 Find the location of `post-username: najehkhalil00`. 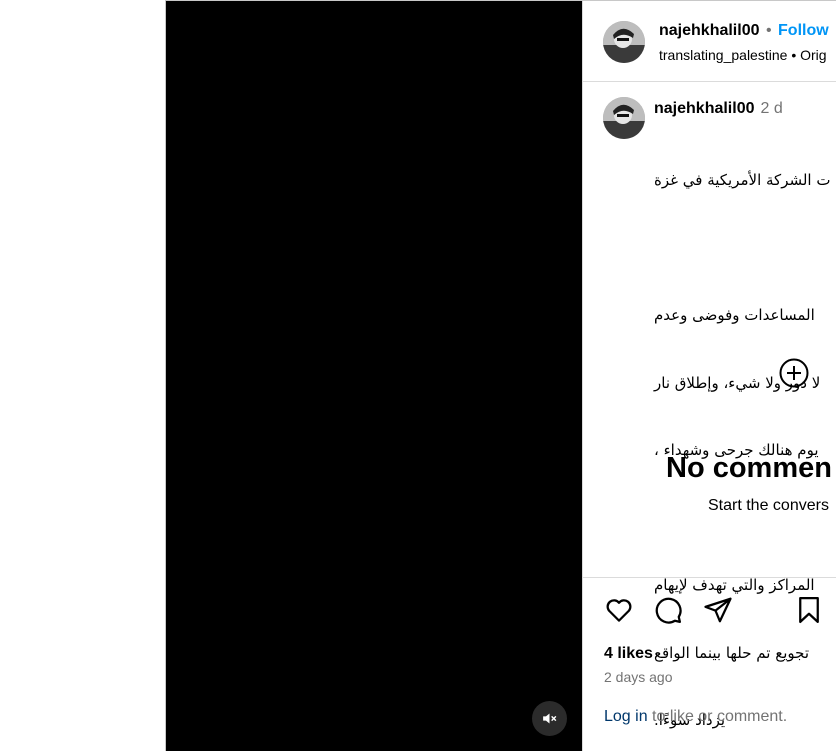

post-username: najehkhalil00 is located at coordinates (709, 30).